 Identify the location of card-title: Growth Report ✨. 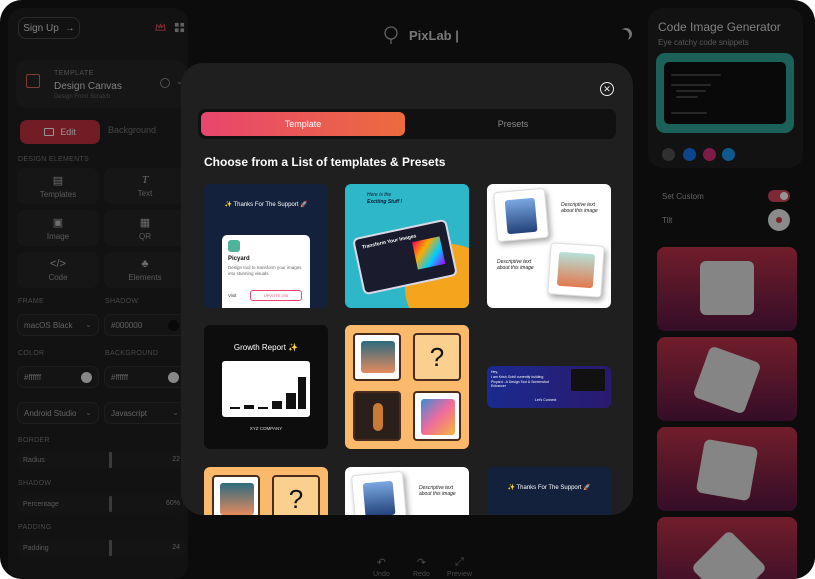
(266, 347).